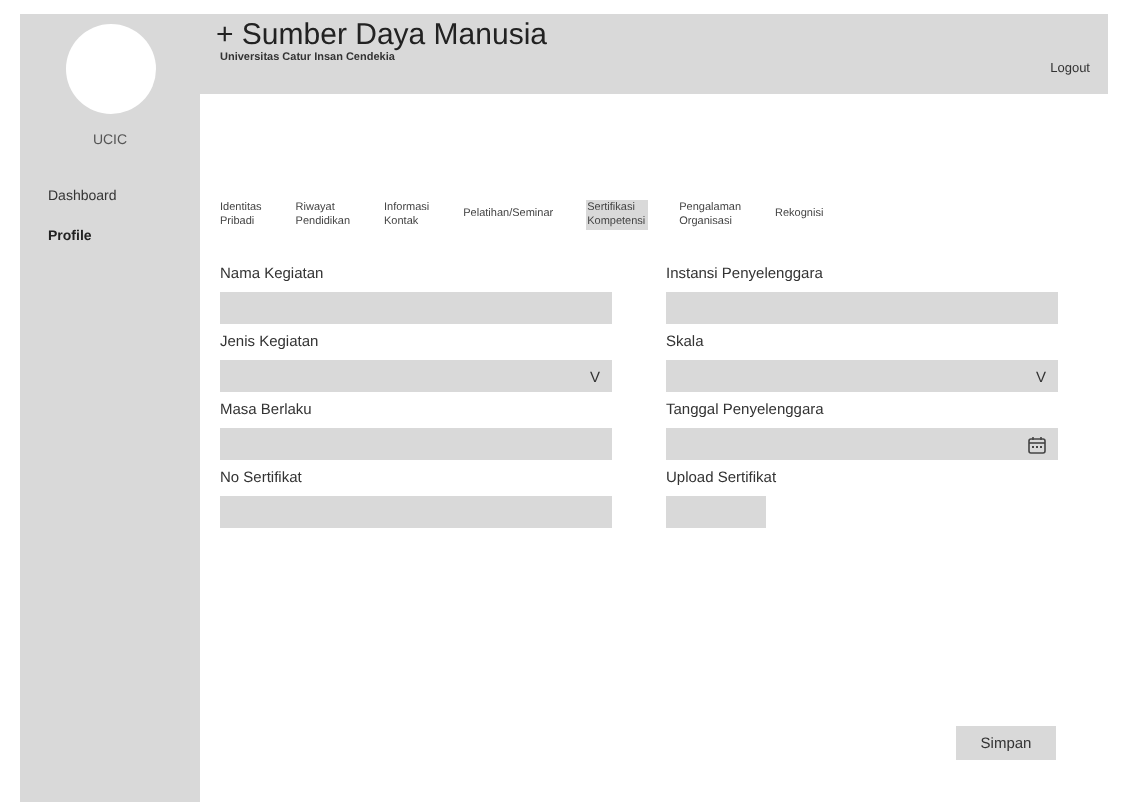  I want to click on avatar, so click(110, 69).